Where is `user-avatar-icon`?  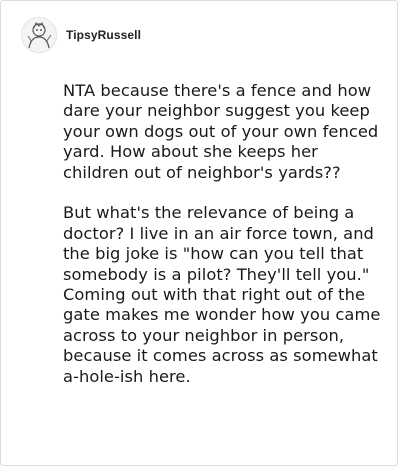 user-avatar-icon is located at coordinates (39, 35).